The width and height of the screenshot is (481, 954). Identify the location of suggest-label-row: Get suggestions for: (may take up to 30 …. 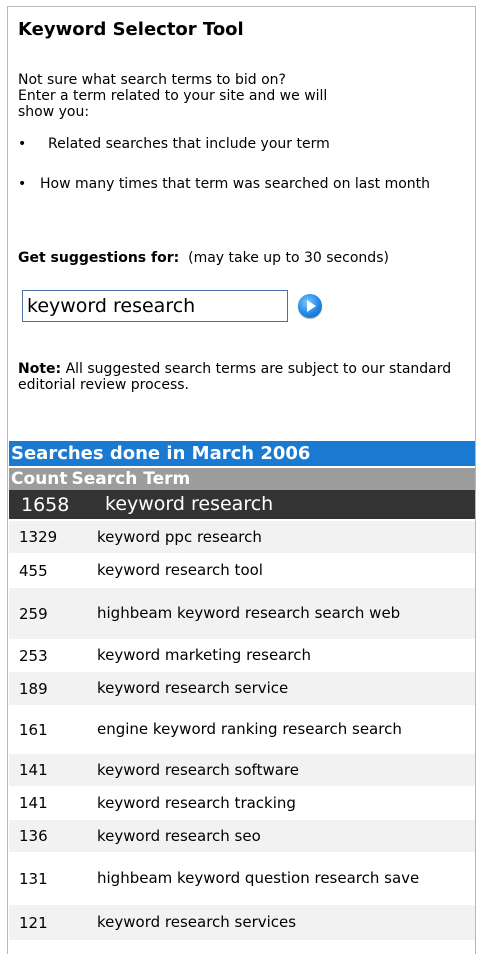
(238, 258).